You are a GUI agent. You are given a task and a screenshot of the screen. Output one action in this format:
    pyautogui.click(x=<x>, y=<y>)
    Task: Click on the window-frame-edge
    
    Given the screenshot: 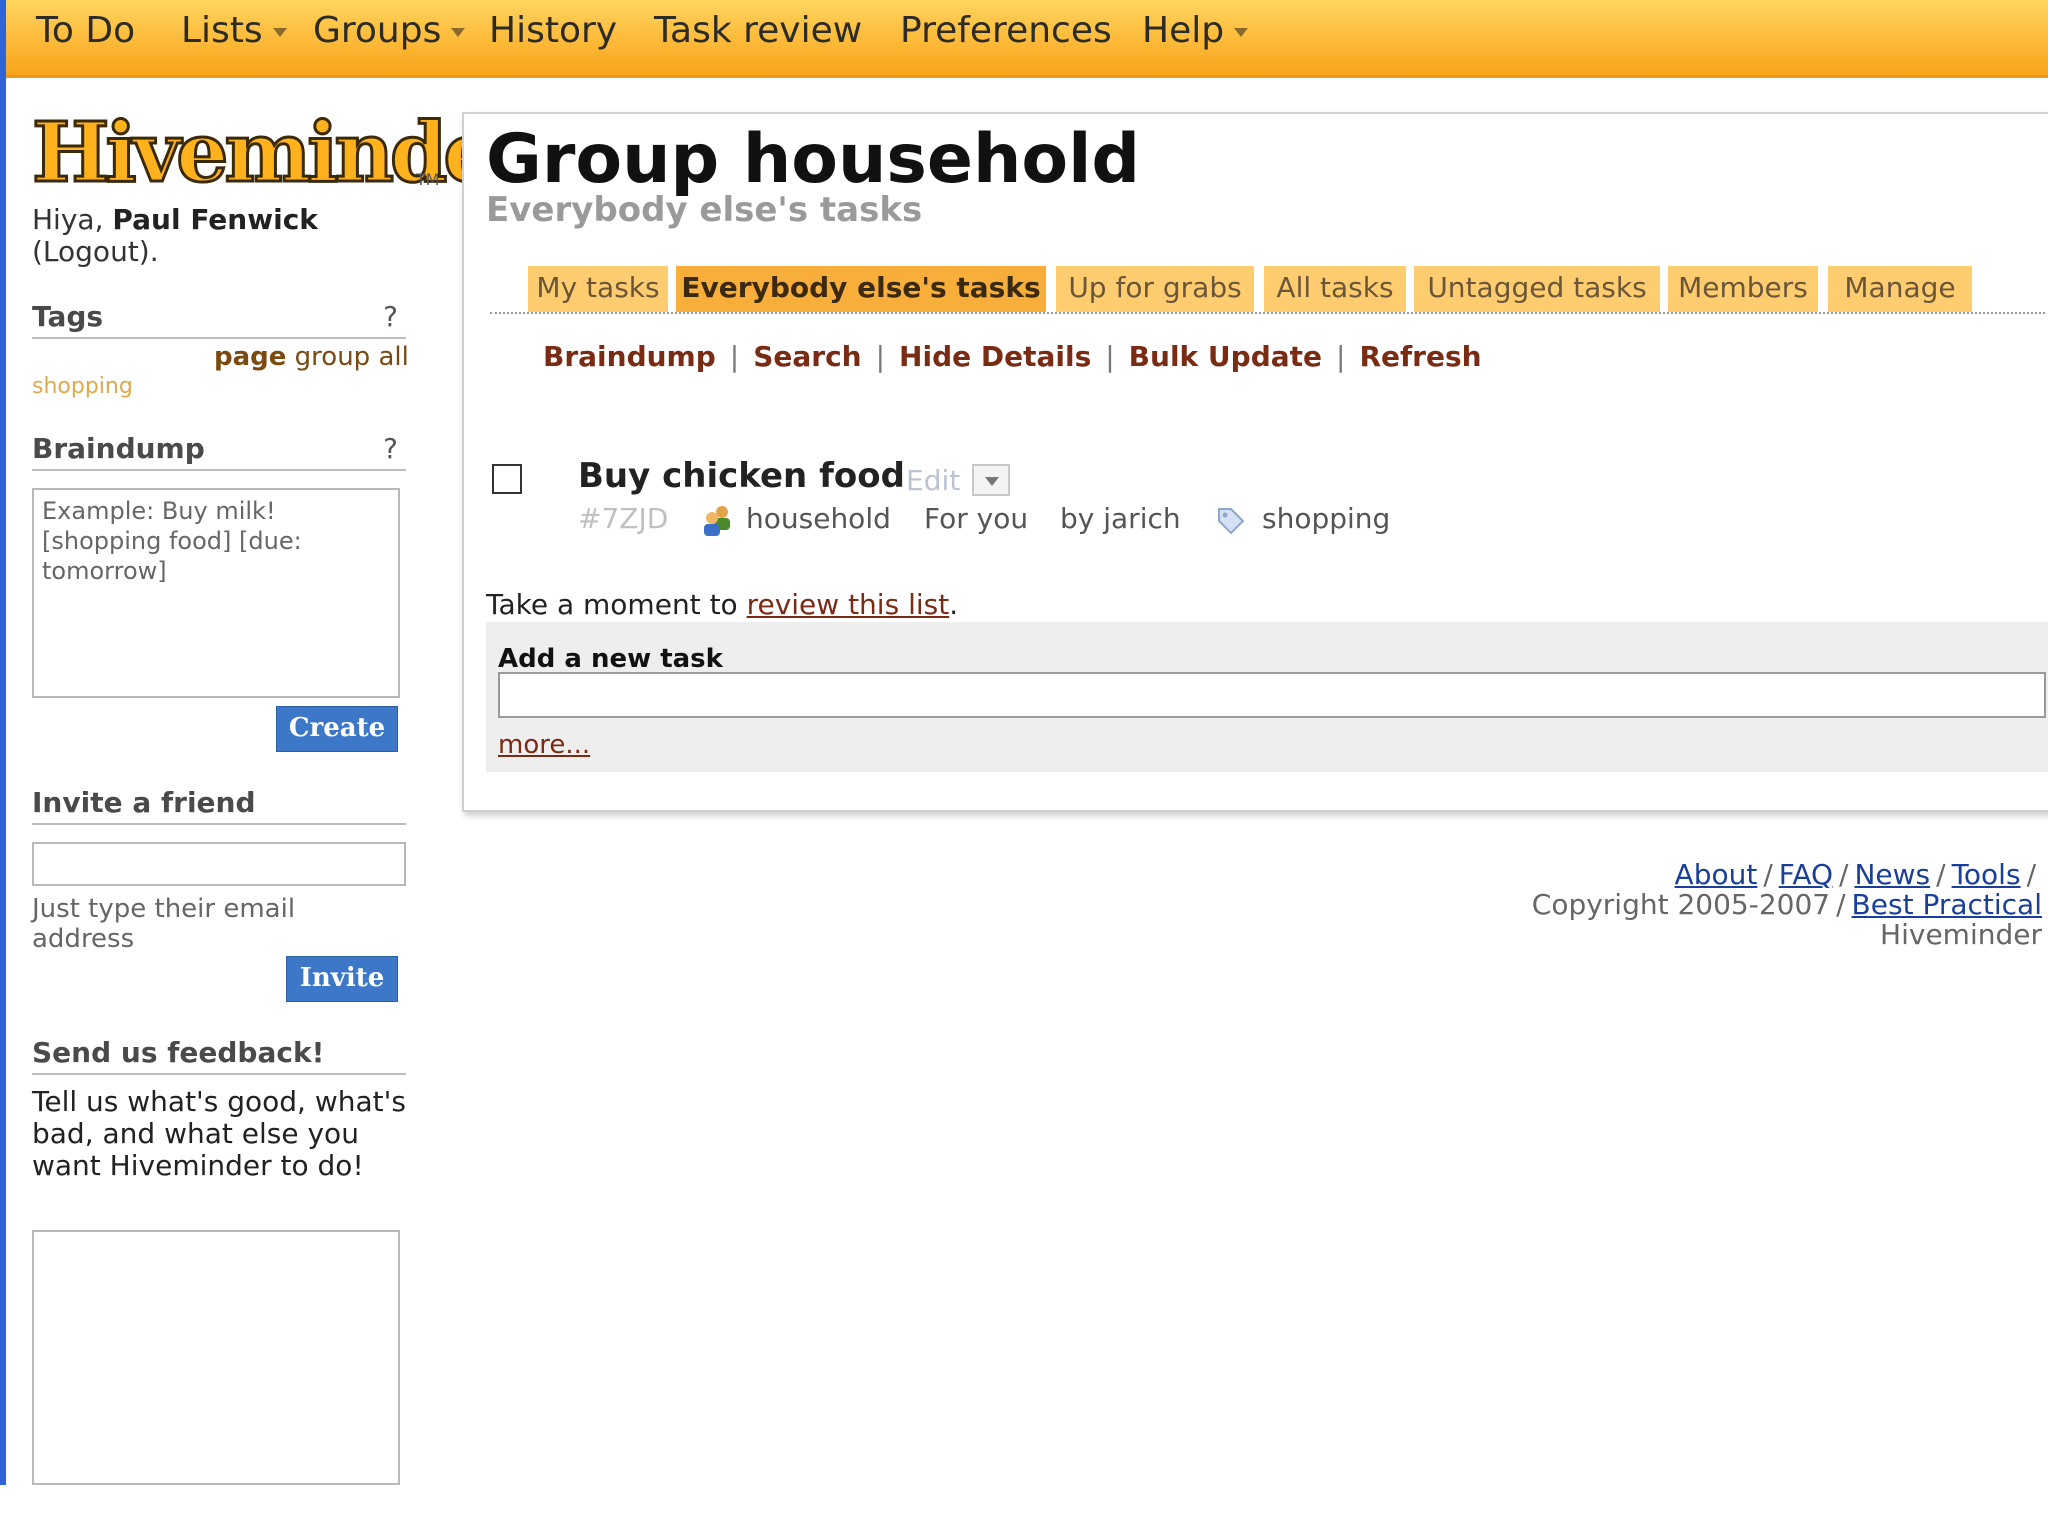 What is the action you would take?
    pyautogui.click(x=3, y=742)
    